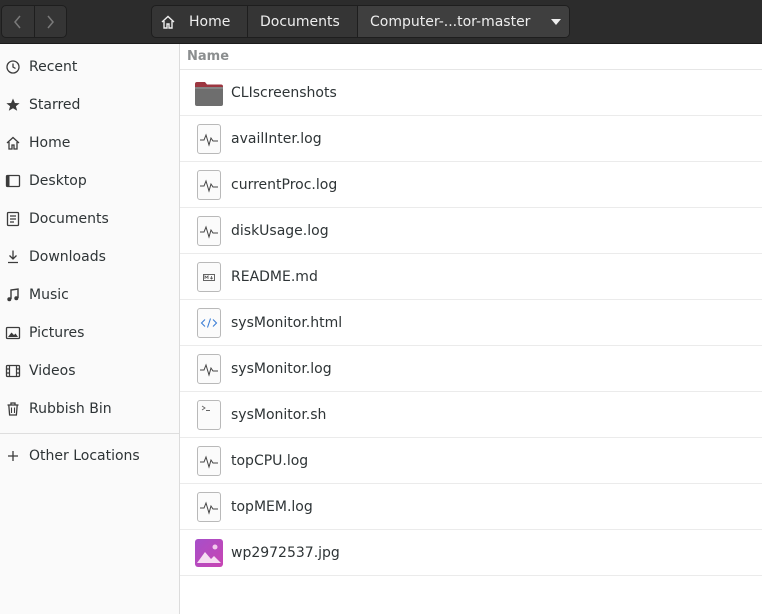 The width and height of the screenshot is (762, 614). Describe the element at coordinates (55, 105) in the screenshot. I see `sidebar-item-label: Starred` at that location.